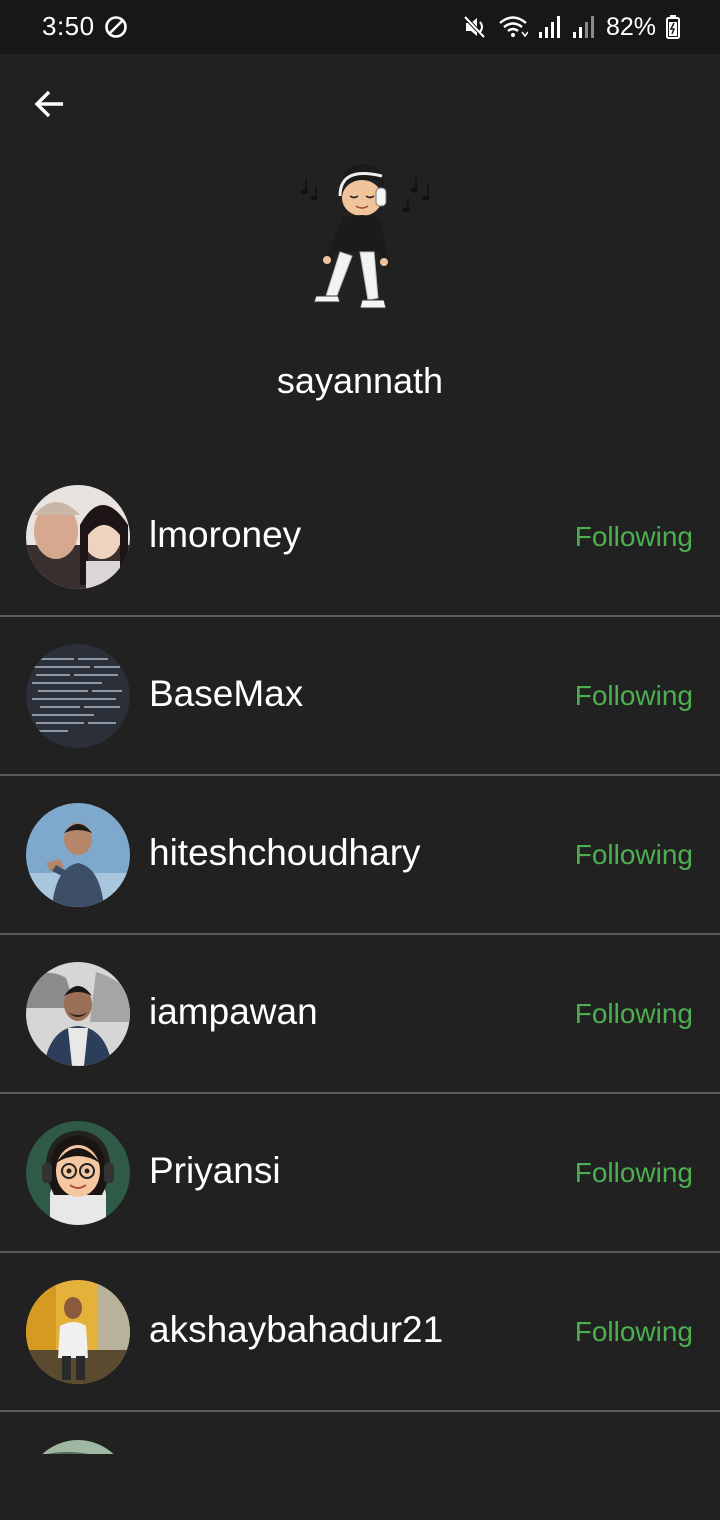  Describe the element at coordinates (365, 236) in the screenshot. I see `profile-avatar` at that location.